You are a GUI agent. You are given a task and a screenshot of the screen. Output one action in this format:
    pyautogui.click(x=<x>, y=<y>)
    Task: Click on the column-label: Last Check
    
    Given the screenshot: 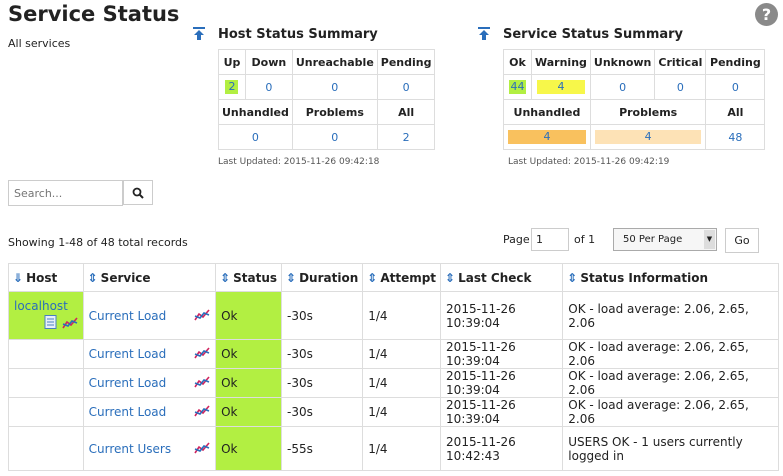 What is the action you would take?
    pyautogui.click(x=495, y=277)
    